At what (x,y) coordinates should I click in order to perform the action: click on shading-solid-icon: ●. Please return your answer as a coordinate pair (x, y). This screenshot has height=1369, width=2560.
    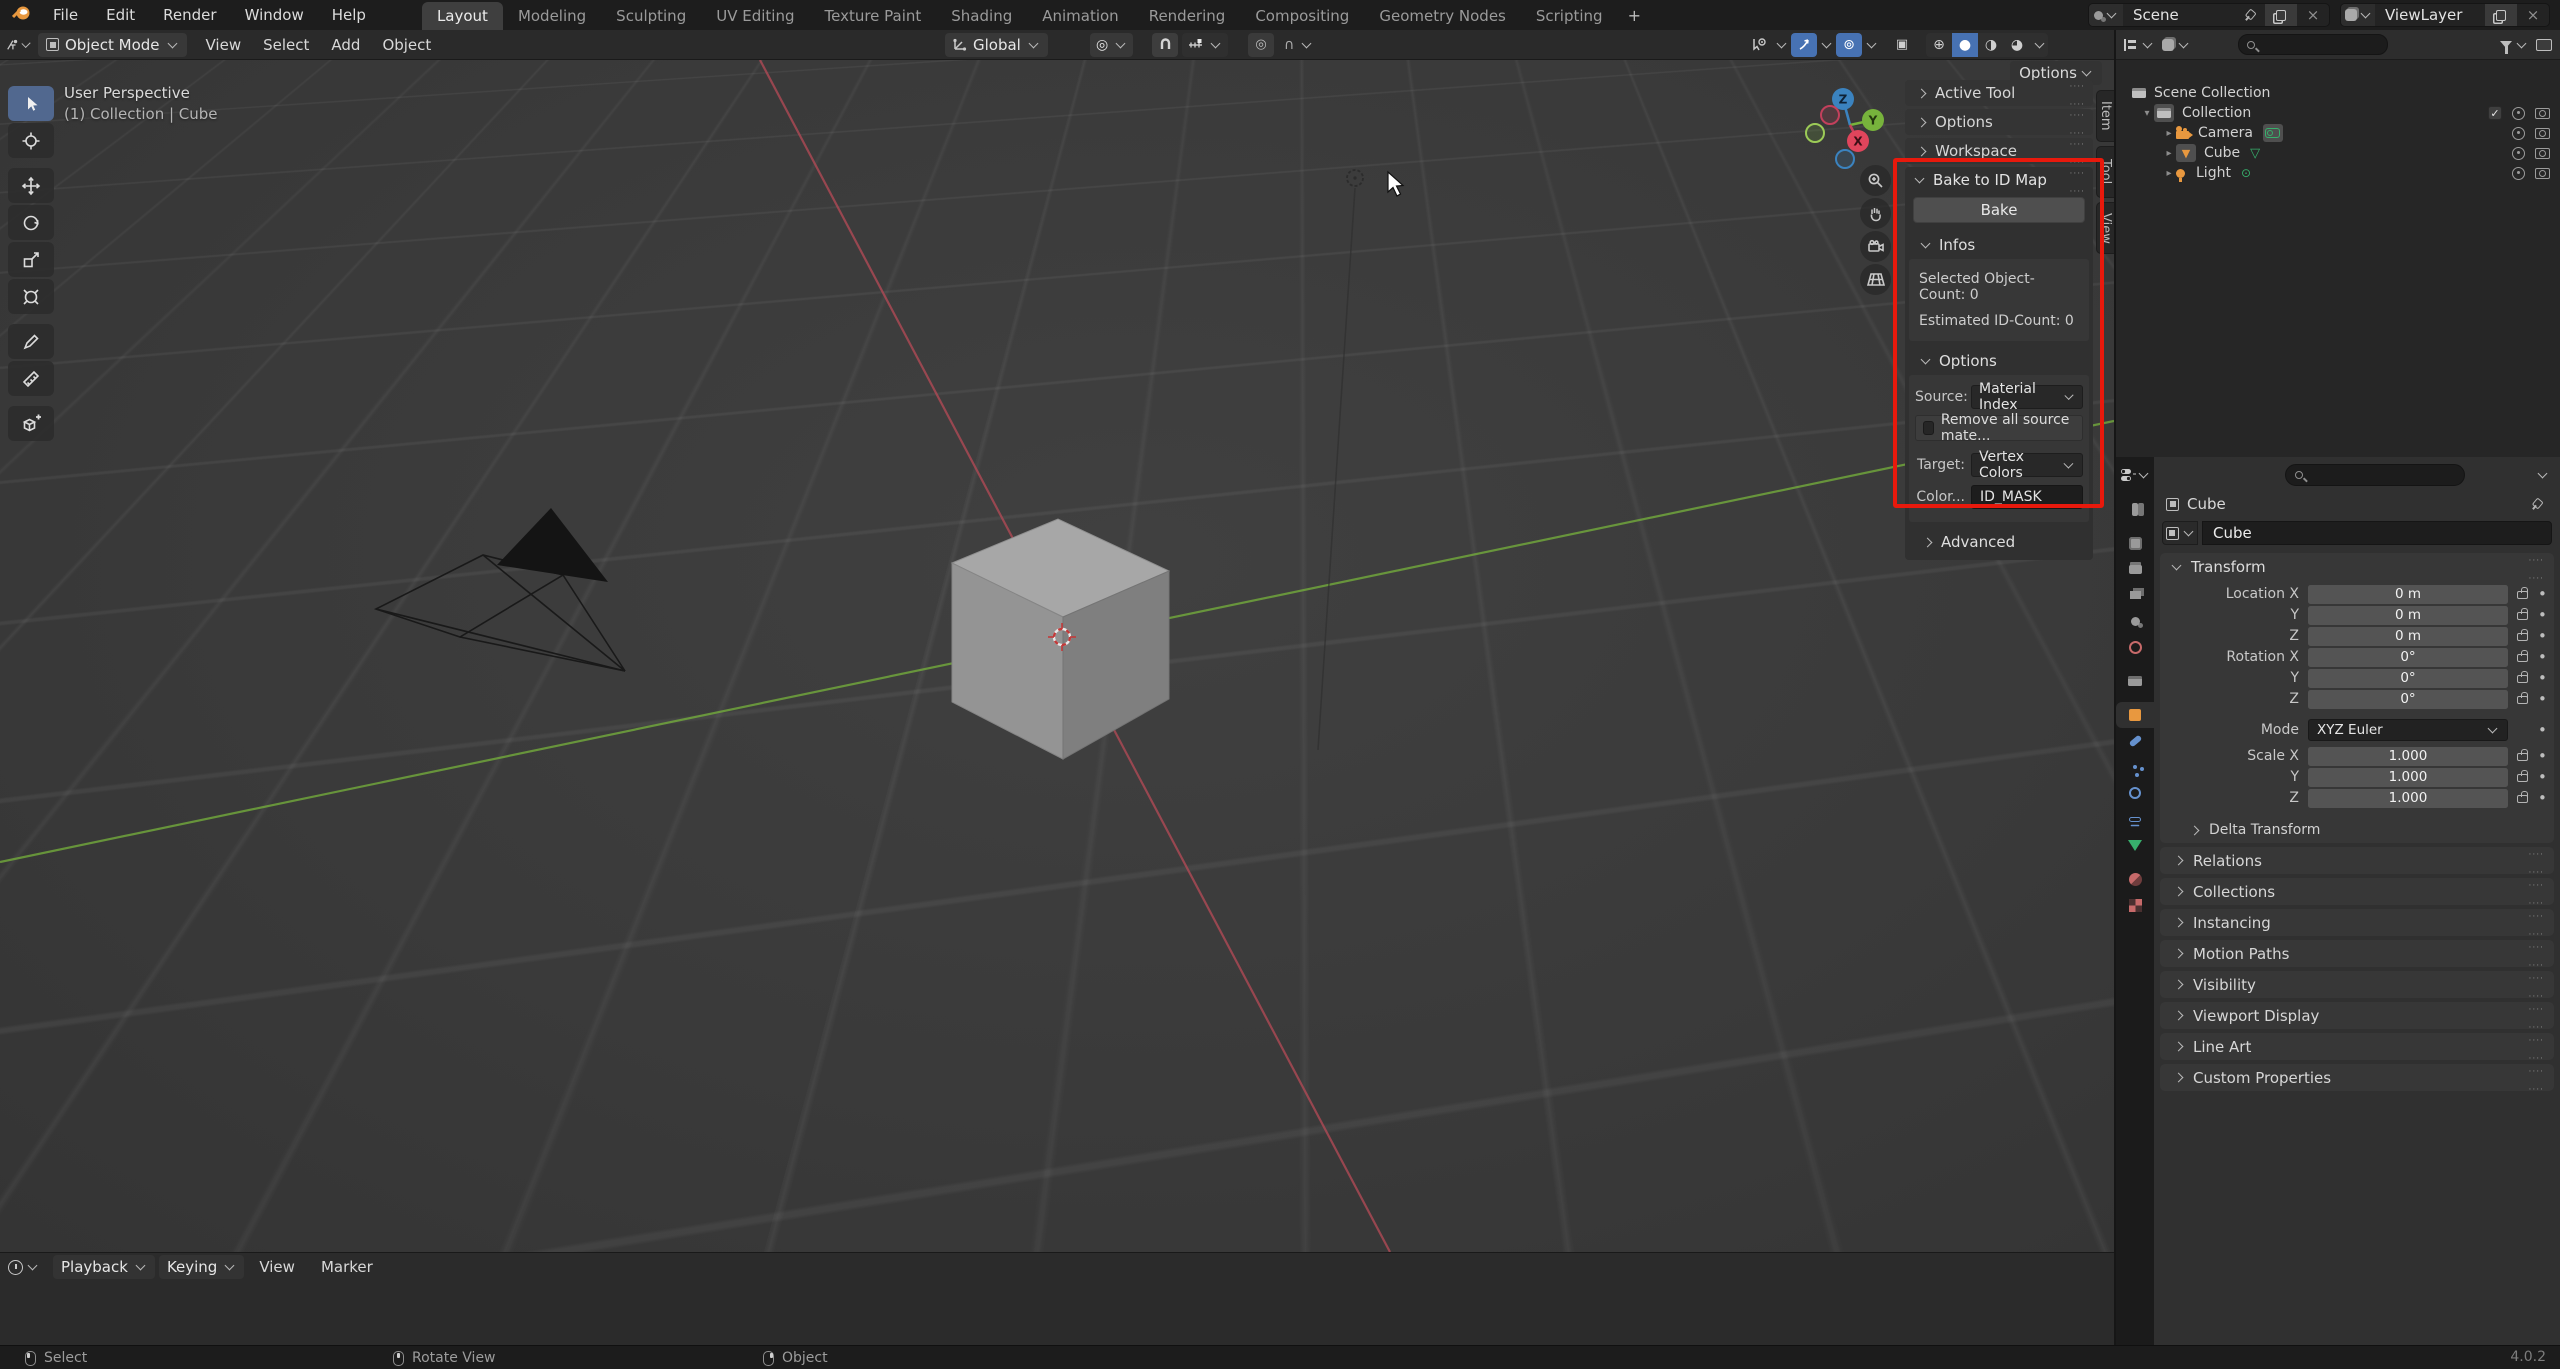
    Looking at the image, I should click on (1965, 44).